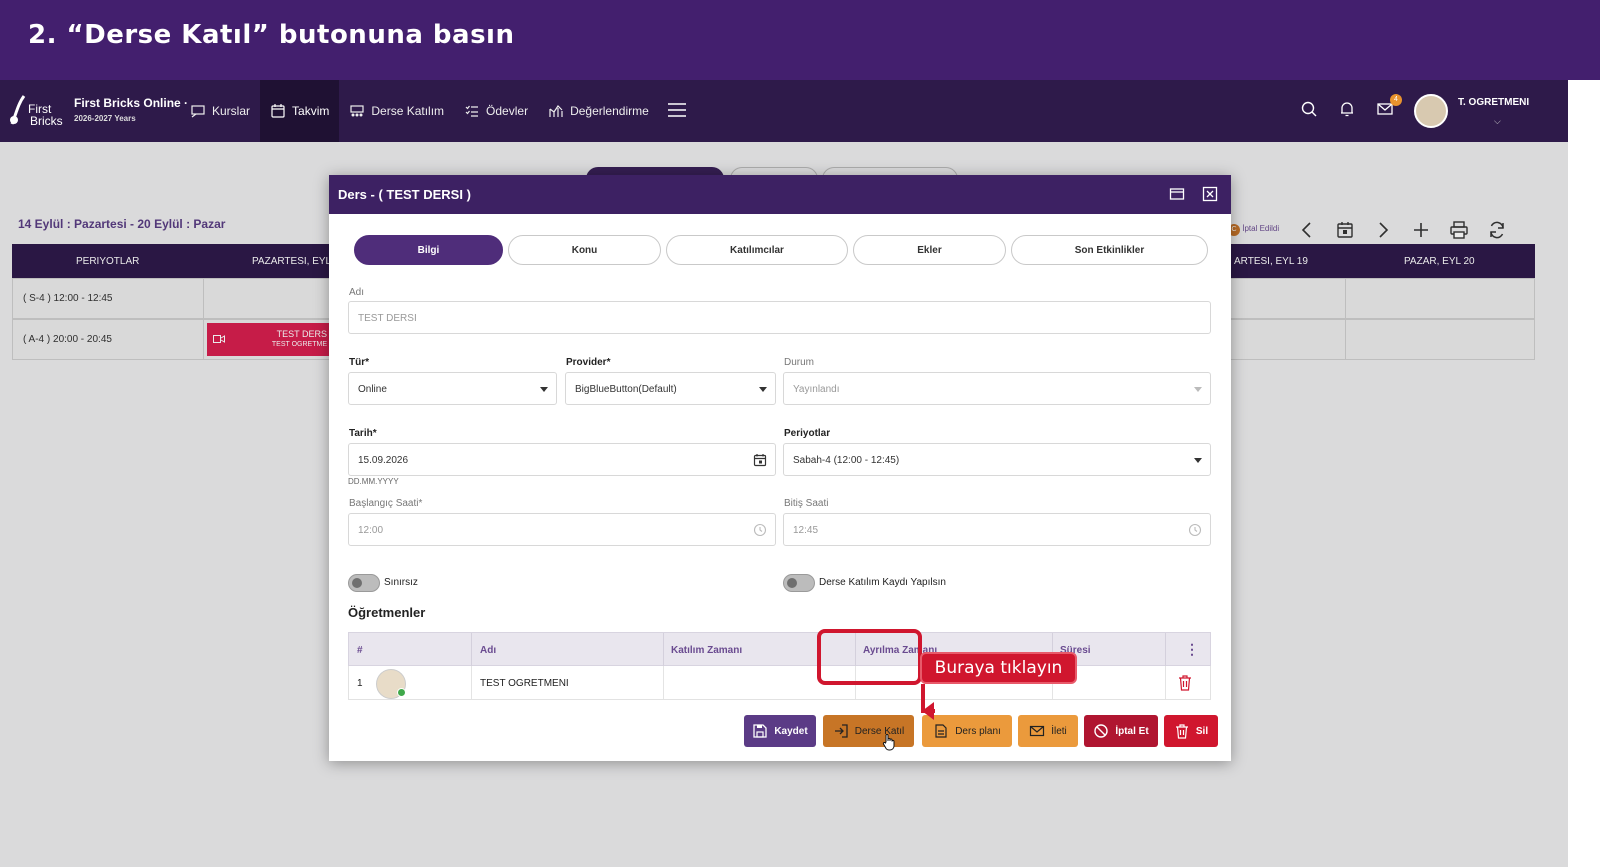 The height and width of the screenshot is (867, 1600). Describe the element at coordinates (271, 35) in the screenshot. I see `instruction-title: 2. “Derse Katıl” butonuna basın` at that location.